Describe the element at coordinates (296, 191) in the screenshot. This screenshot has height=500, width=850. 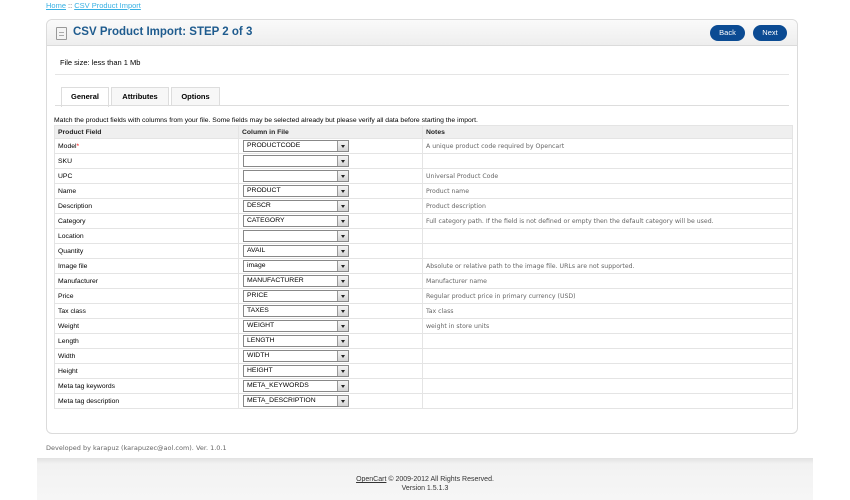
I see `column-select: PRODUCT` at that location.